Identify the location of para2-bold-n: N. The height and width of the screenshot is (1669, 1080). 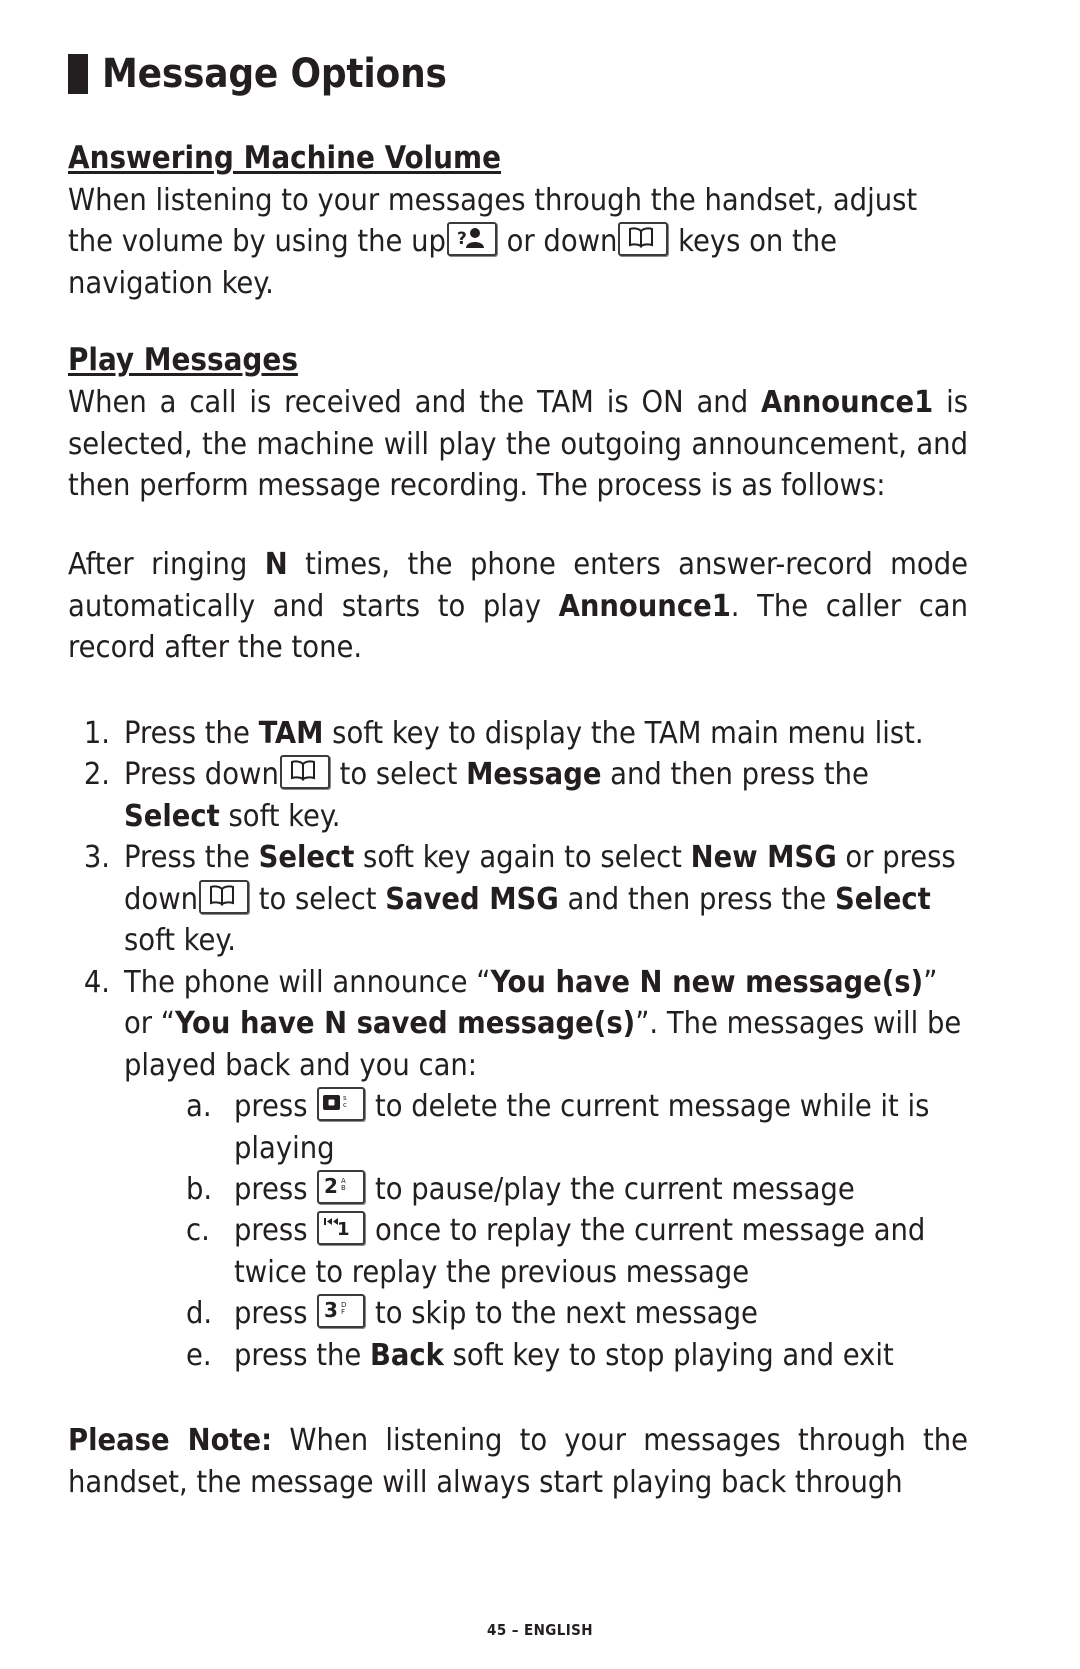
(276, 565).